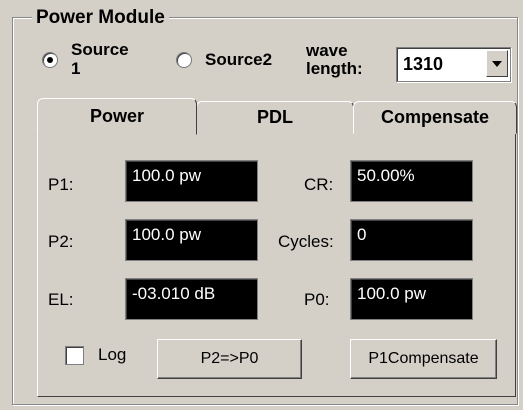 The width and height of the screenshot is (523, 410). What do you see at coordinates (275, 117) in the screenshot?
I see `tab-pdl: PDL` at bounding box center [275, 117].